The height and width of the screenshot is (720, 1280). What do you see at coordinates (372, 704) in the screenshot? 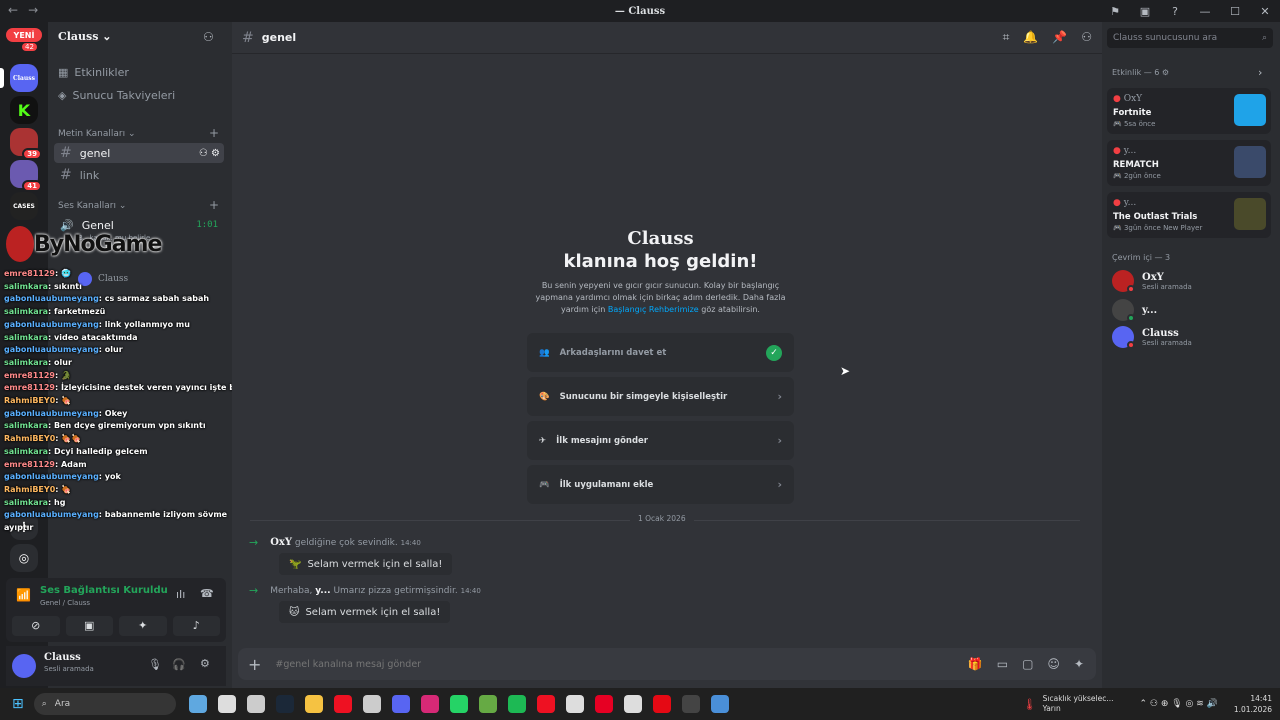
I see `store-icon` at bounding box center [372, 704].